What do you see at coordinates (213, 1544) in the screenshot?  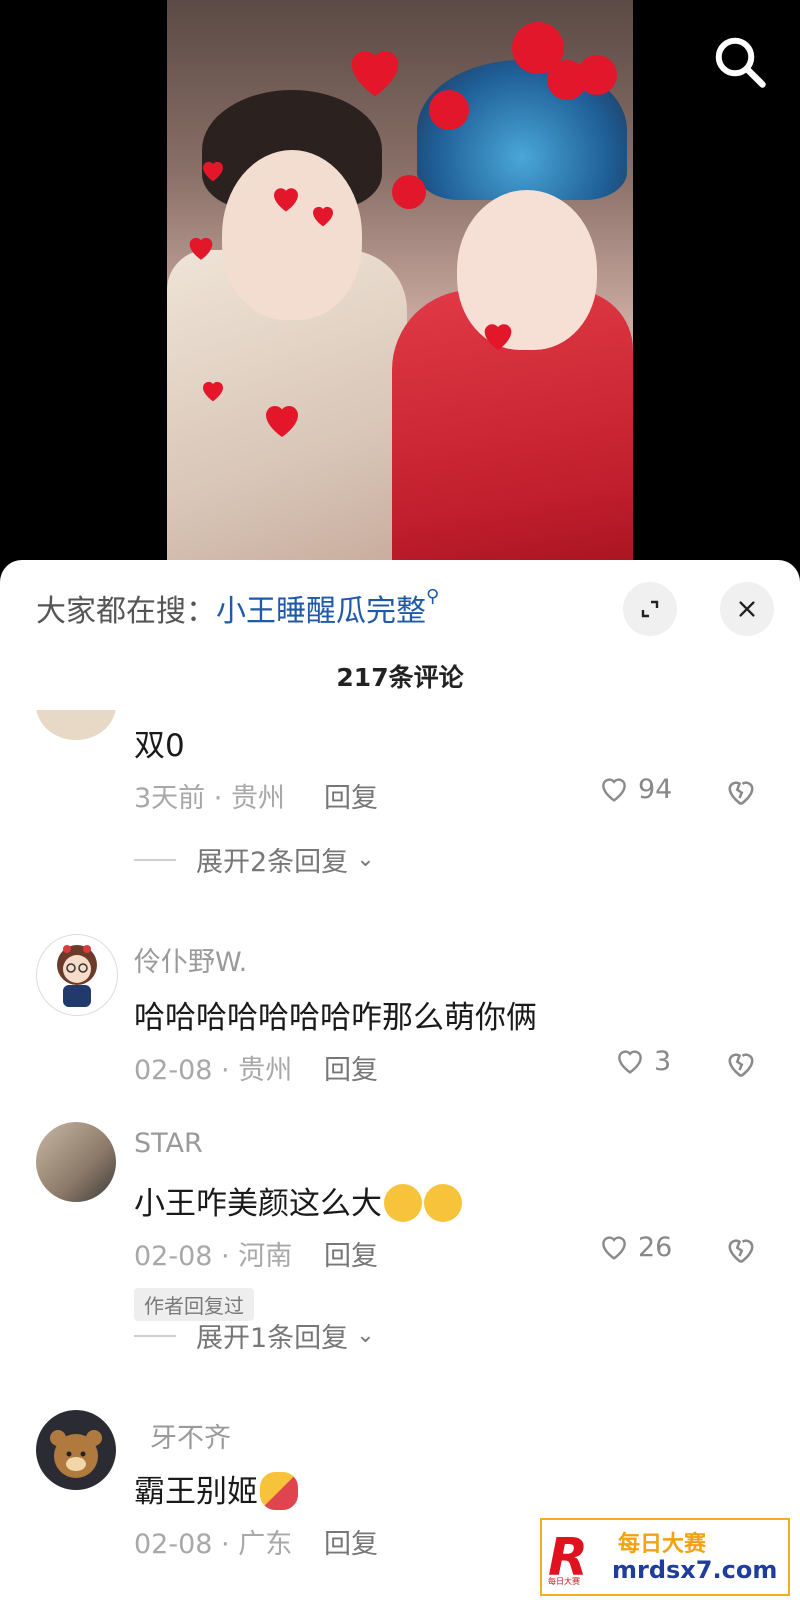 I see `comment-meta: 02-08 · 广东` at bounding box center [213, 1544].